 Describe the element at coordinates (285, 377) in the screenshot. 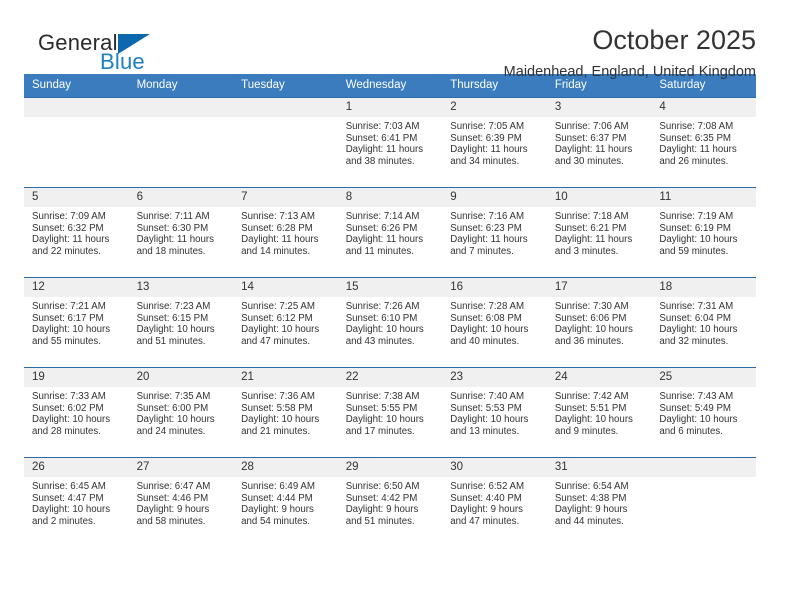

I see `day-number: 21` at that location.